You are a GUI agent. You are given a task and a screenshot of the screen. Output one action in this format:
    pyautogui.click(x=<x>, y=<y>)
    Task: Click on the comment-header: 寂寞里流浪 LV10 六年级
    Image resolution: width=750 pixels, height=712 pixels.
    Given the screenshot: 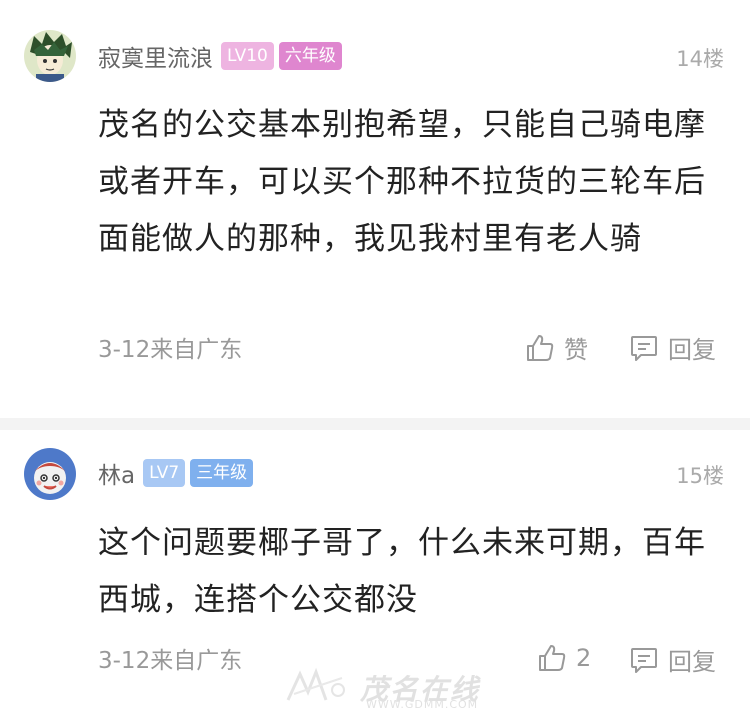 What is the action you would take?
    pyautogui.click(x=222, y=56)
    